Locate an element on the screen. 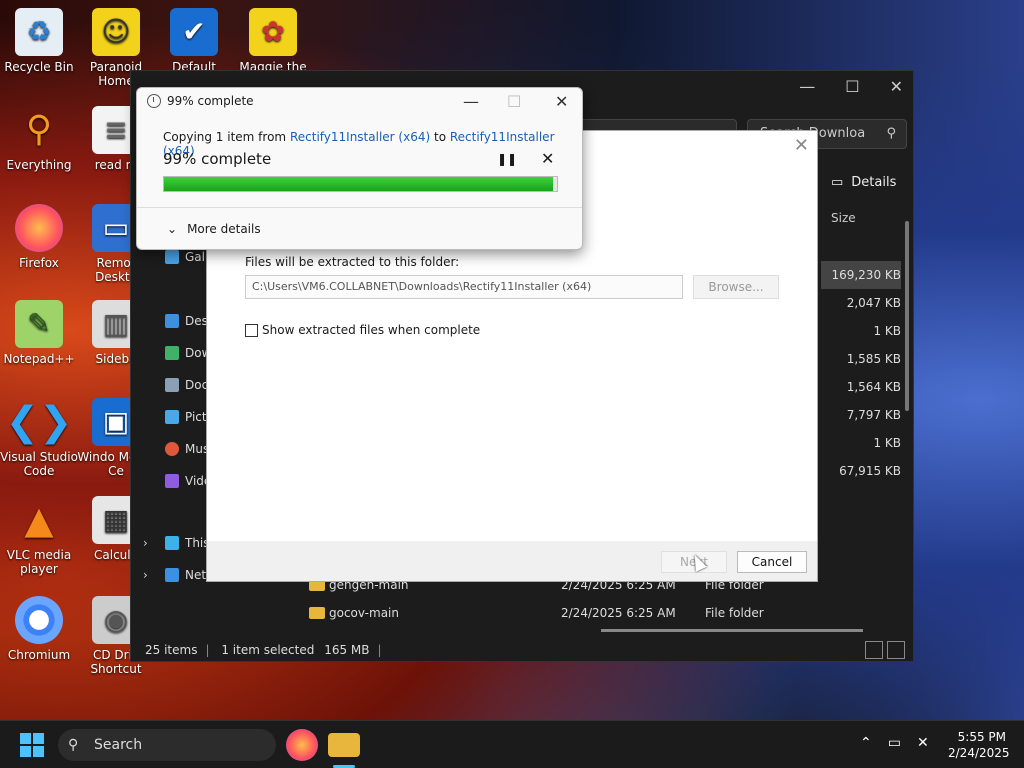 Image resolution: width=1024 pixels, height=768 pixels. gallery-icon is located at coordinates (172, 257).